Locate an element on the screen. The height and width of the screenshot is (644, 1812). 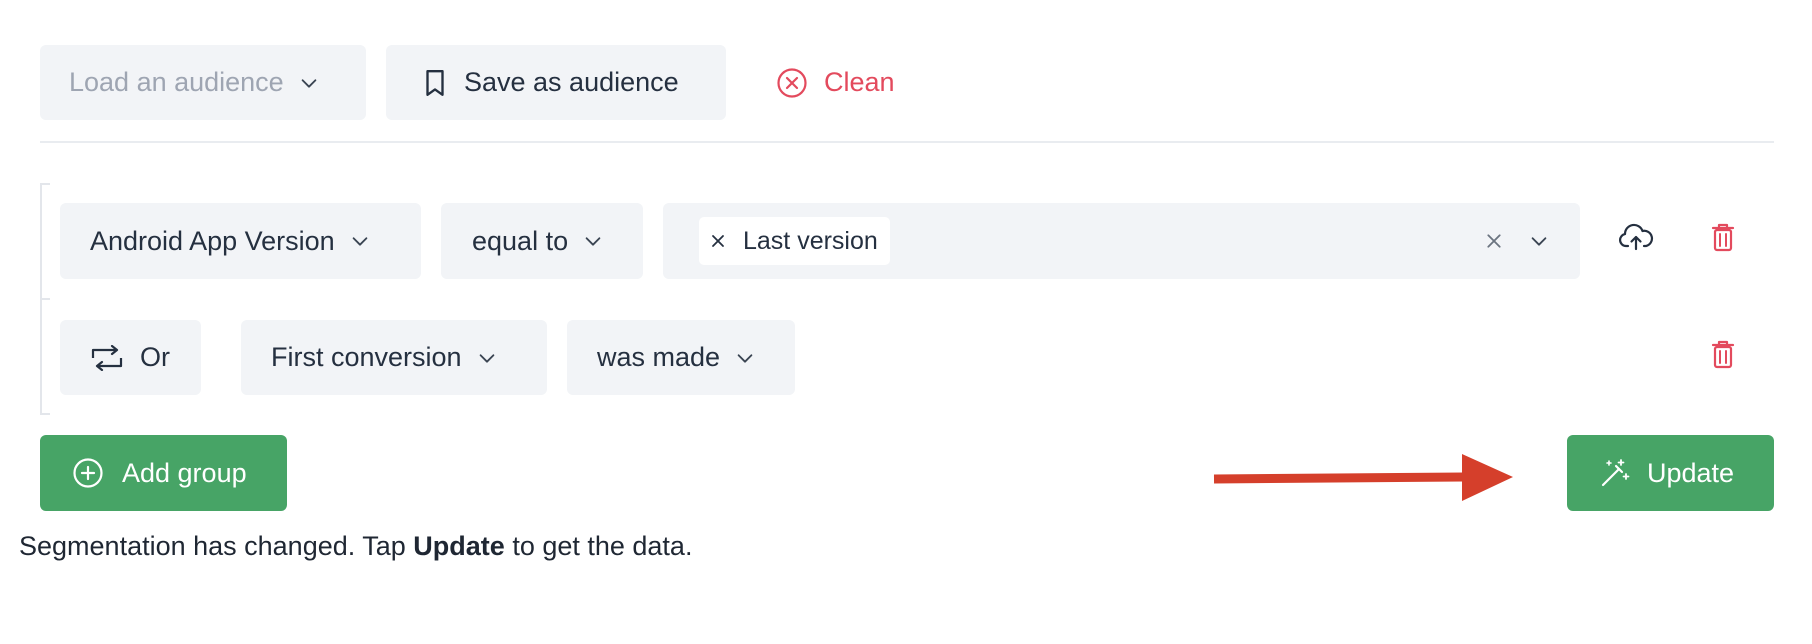
event-select: First conversion is located at coordinates (394, 357).